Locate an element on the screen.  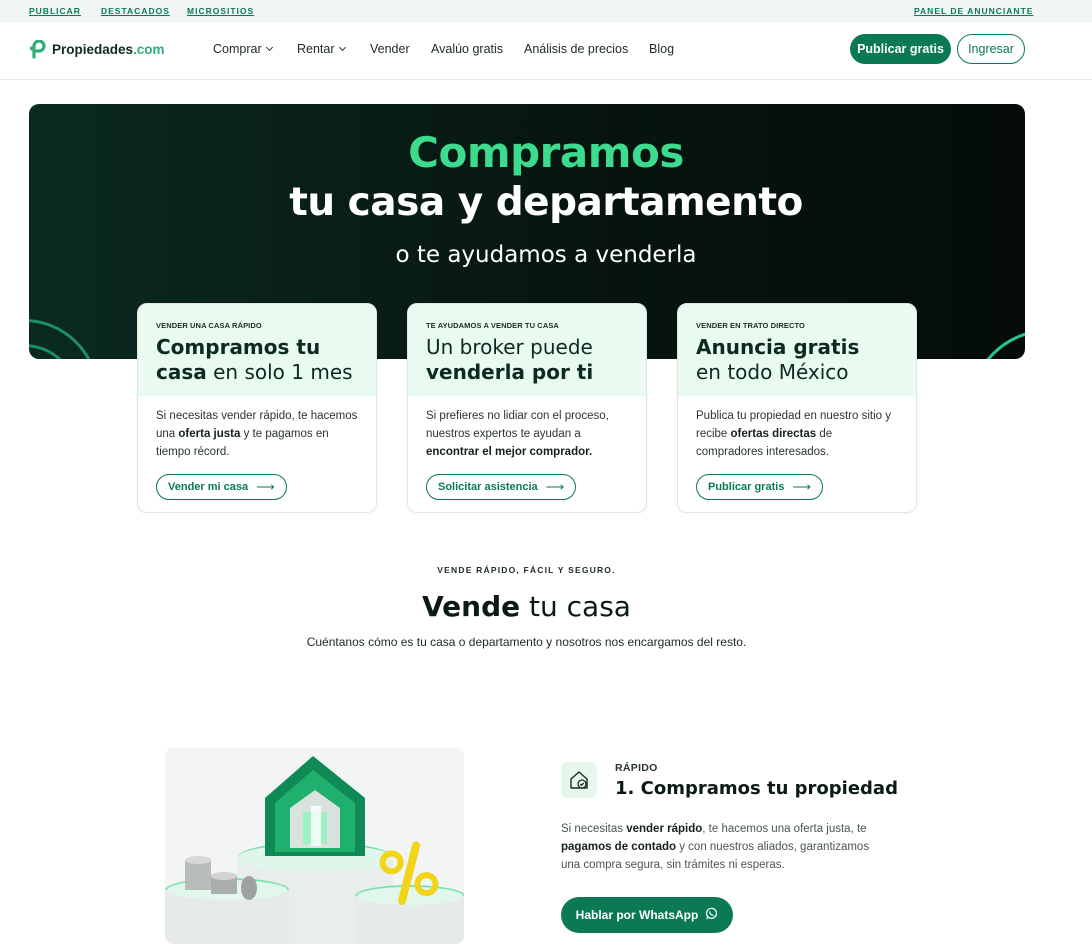
button-label: Vender mi casa is located at coordinates (208, 487).